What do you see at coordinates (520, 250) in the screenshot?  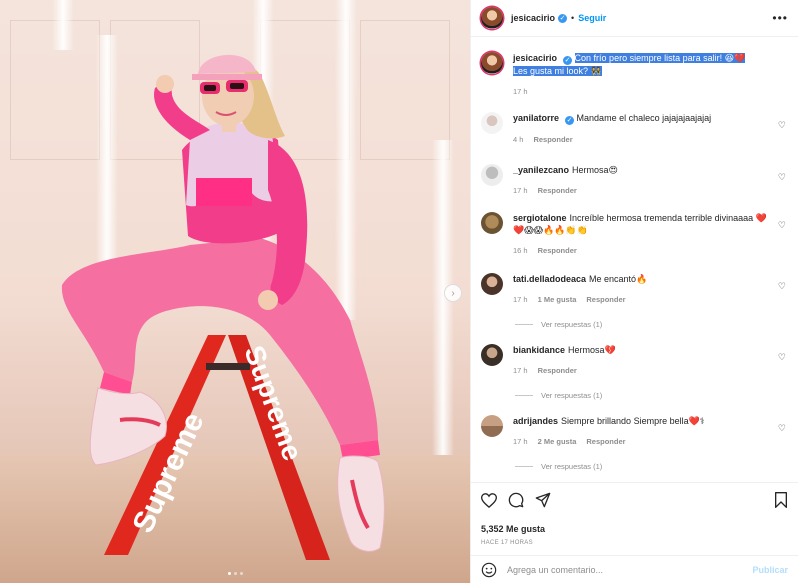 I see `comment-time: 16 h` at bounding box center [520, 250].